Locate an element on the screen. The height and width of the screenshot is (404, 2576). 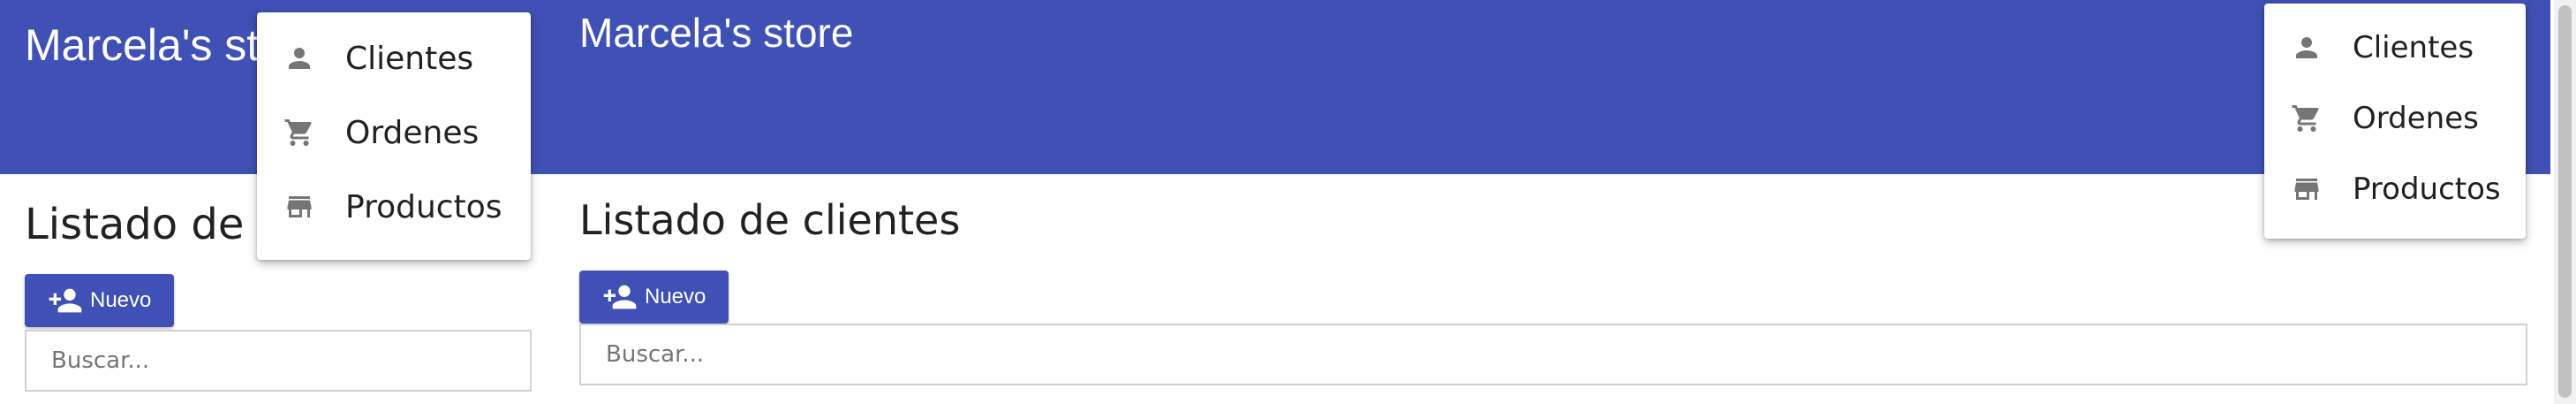
store-title: Marcela's store is located at coordinates (717, 33).